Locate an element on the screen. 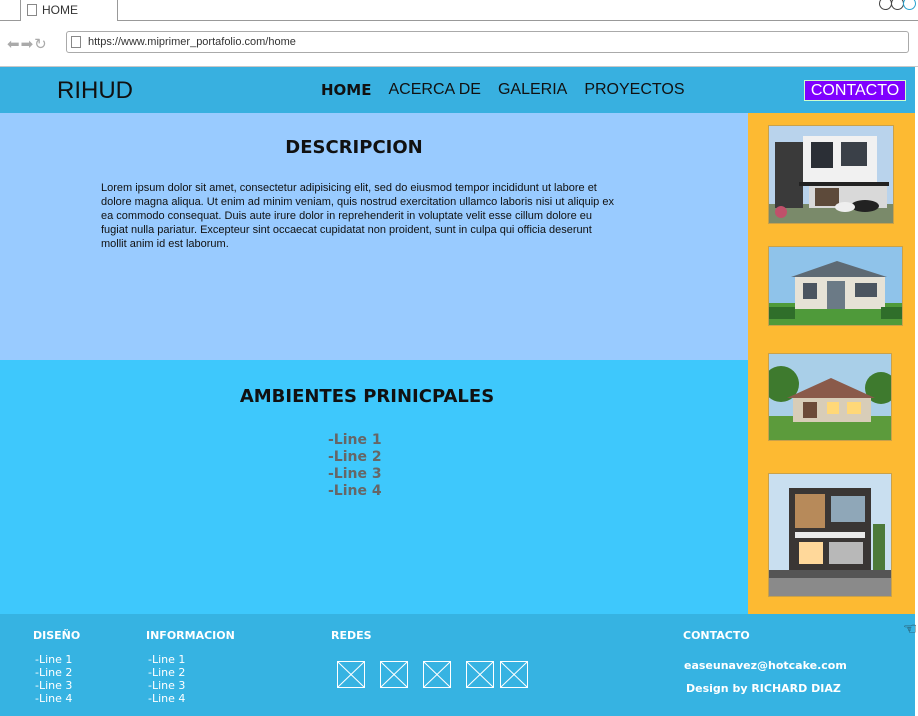  tab-title: HOME is located at coordinates (60, 10).